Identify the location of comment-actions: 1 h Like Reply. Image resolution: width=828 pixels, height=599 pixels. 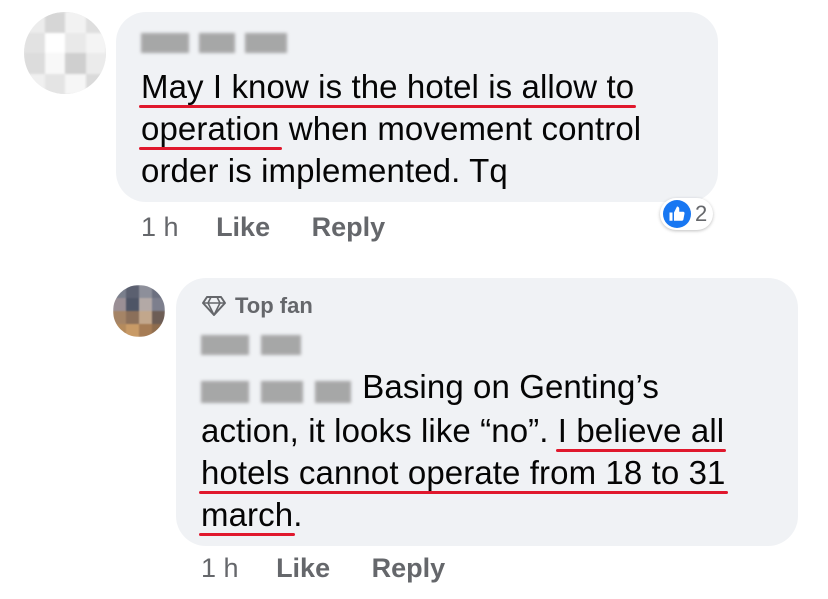
(263, 227).